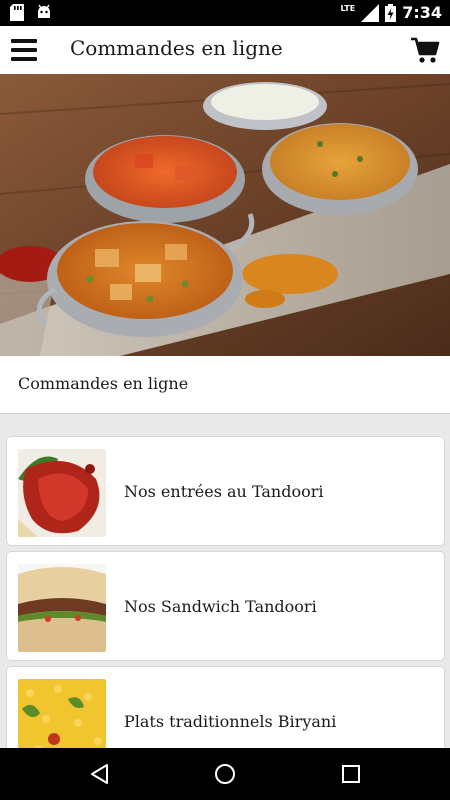 This screenshot has width=450, height=800. I want to click on home-icon, so click(225, 774).